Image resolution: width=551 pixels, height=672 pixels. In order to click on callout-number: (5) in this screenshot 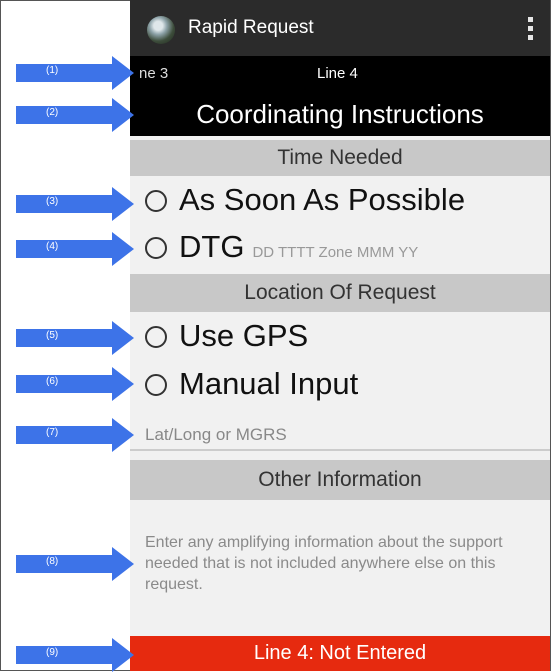, I will do `click(52, 335)`.